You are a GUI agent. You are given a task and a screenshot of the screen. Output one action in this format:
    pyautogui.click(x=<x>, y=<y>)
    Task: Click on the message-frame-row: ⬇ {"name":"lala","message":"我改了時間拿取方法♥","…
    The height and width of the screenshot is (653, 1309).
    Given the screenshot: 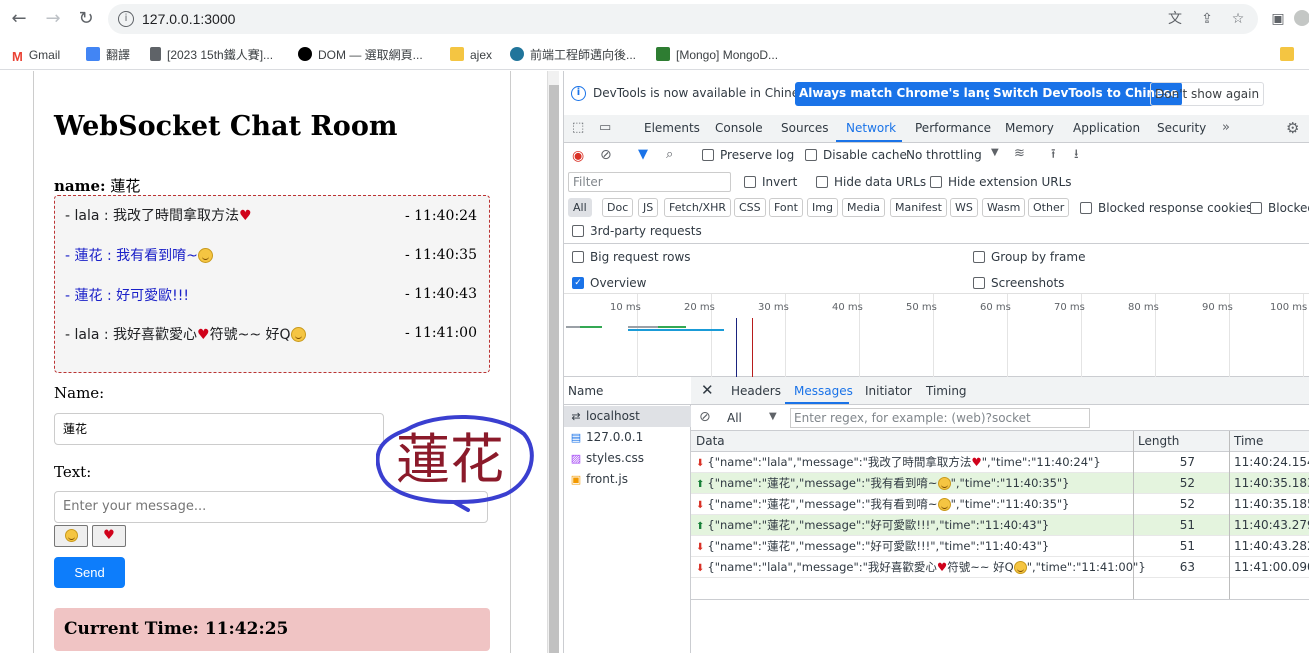 What is the action you would take?
    pyautogui.click(x=1000, y=462)
    